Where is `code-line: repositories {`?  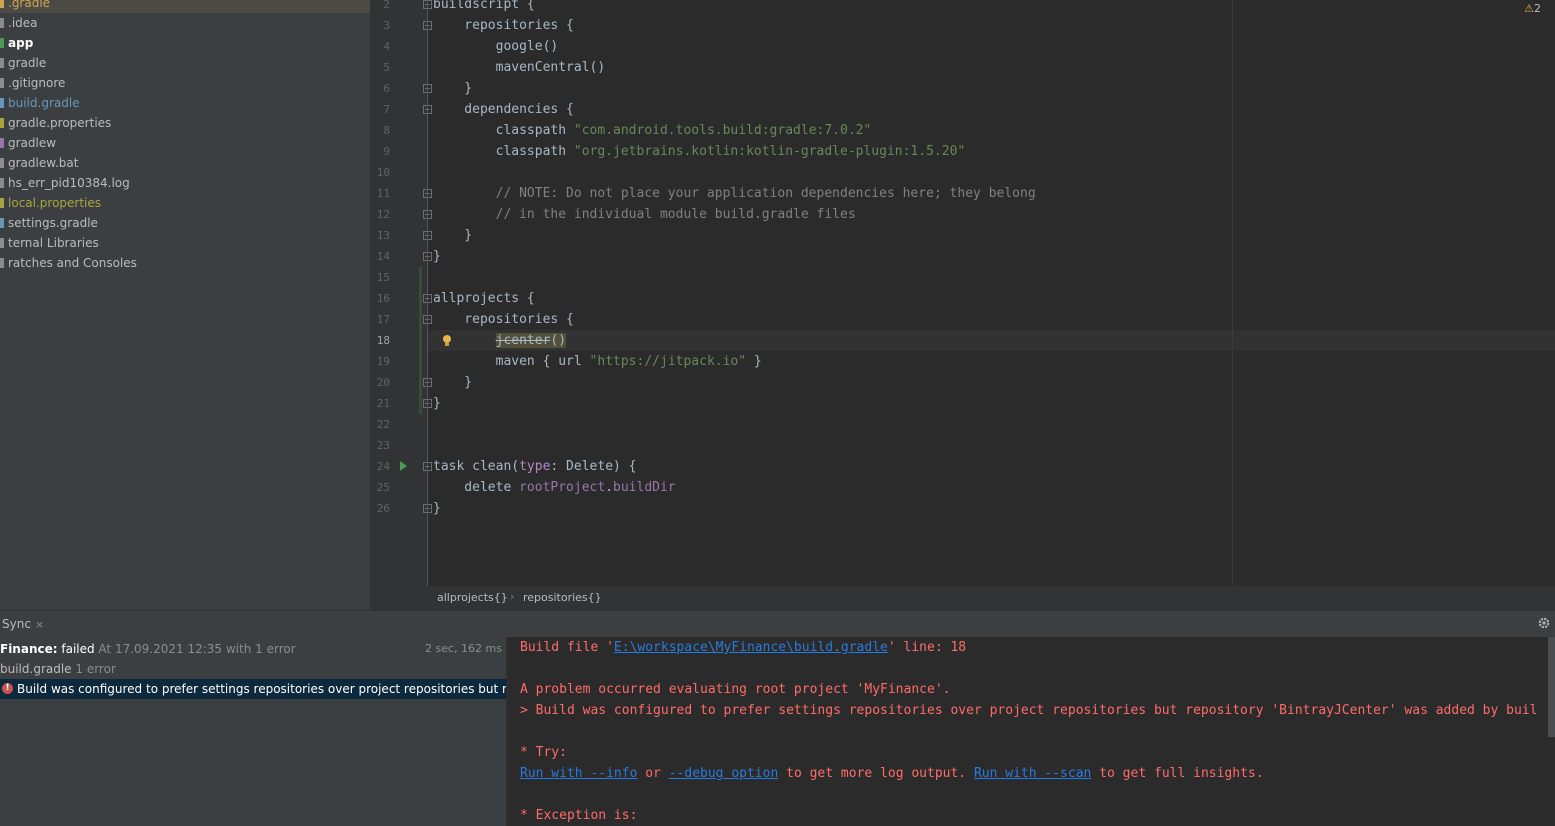
code-line: repositories { is located at coordinates (503, 319).